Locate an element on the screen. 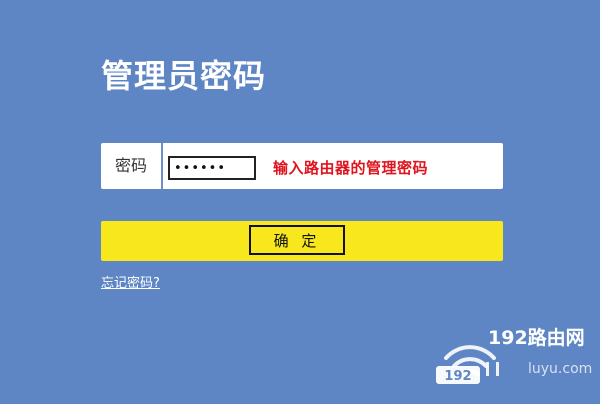 This screenshot has width=600, height=404. page-title: 管理员密码 is located at coordinates (184, 76).